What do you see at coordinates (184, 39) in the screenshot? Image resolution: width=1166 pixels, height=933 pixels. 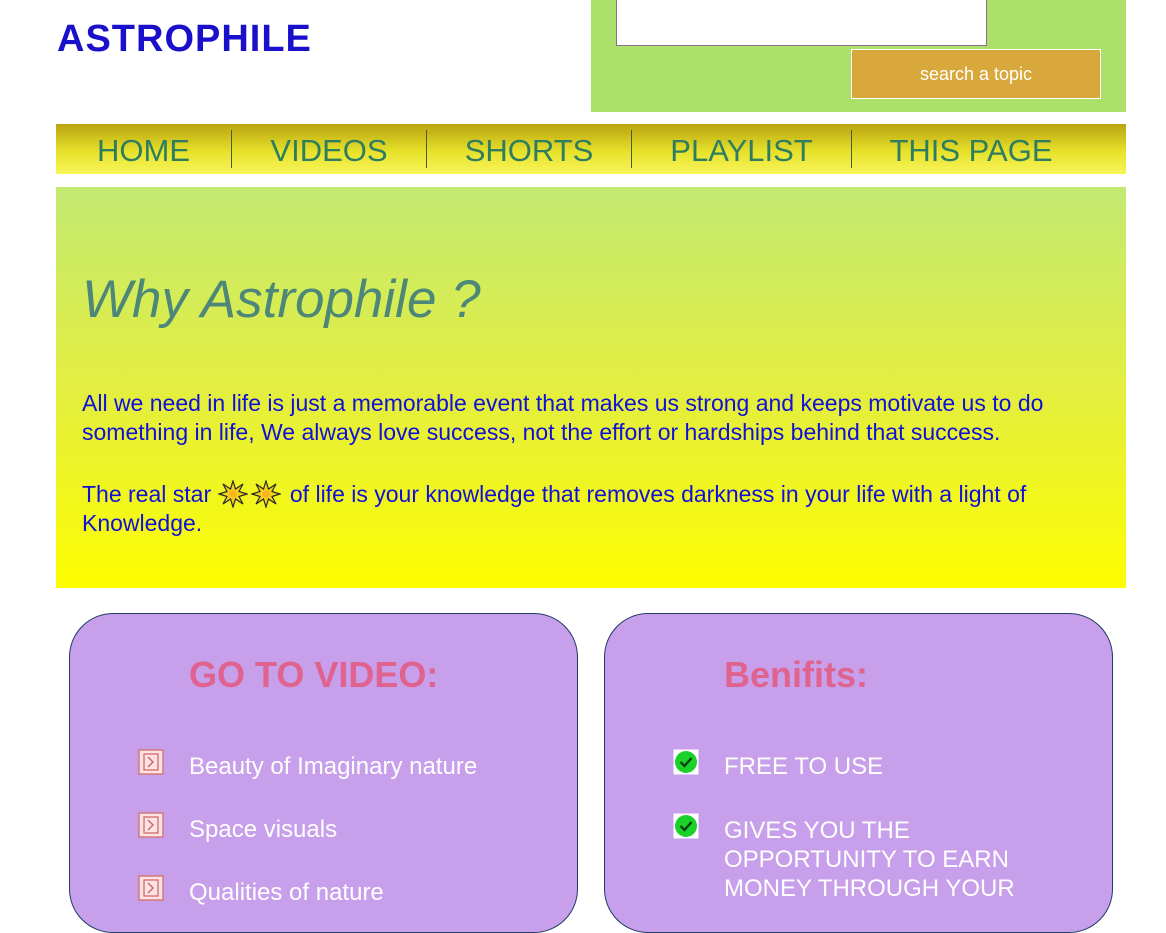 I see `site-logo: ASTROPHILE` at bounding box center [184, 39].